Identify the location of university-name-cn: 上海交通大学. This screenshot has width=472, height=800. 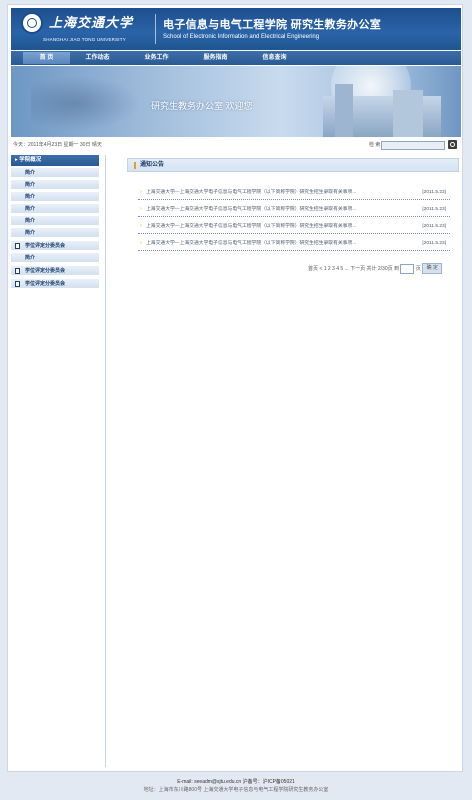
(91, 23).